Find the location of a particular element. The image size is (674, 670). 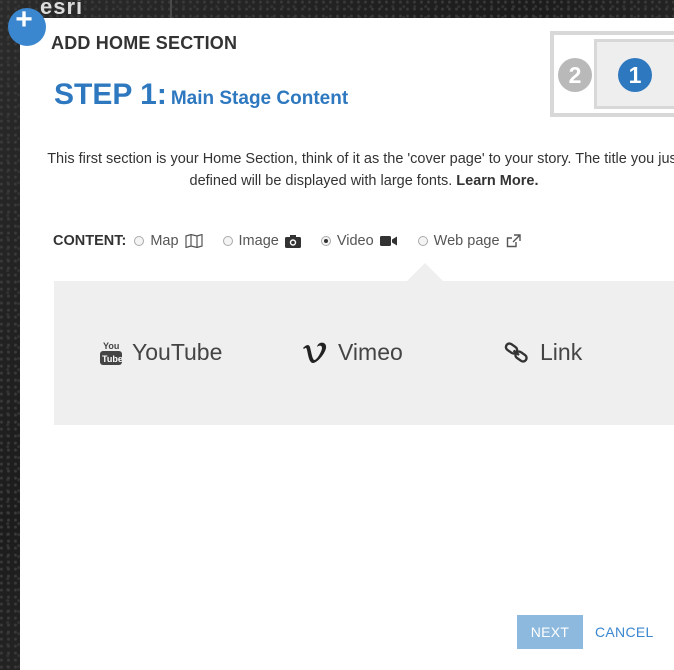

step-2-indicator: 2 is located at coordinates (575, 75).